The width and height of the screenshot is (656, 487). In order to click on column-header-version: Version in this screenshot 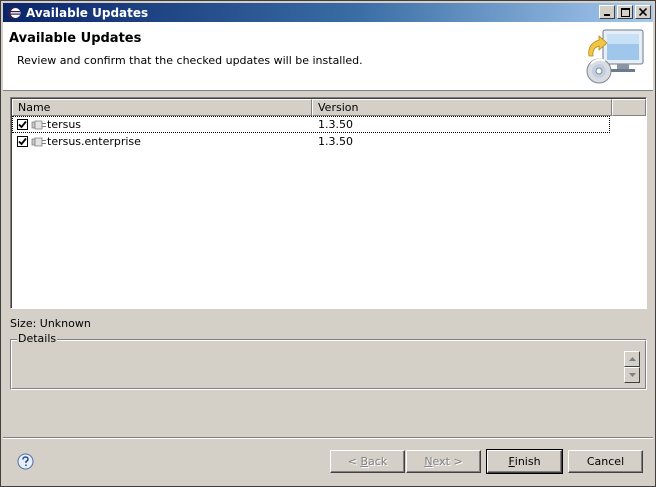, I will do `click(462, 107)`.